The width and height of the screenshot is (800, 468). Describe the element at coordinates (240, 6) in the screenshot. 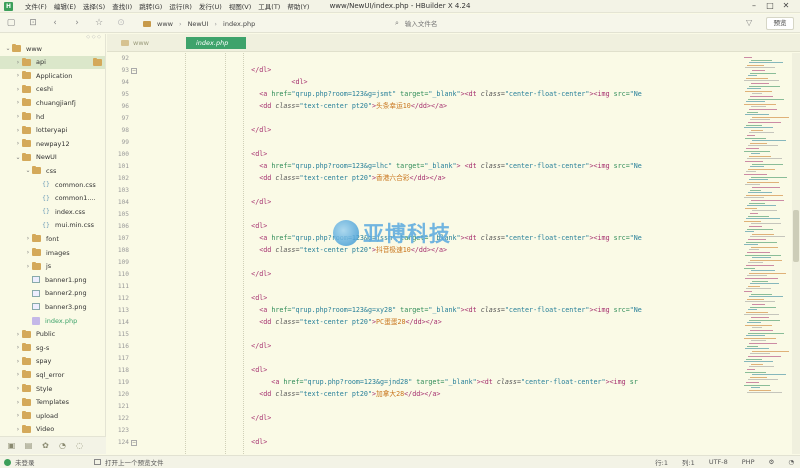

I see `menu-item: 视图(V)` at that location.